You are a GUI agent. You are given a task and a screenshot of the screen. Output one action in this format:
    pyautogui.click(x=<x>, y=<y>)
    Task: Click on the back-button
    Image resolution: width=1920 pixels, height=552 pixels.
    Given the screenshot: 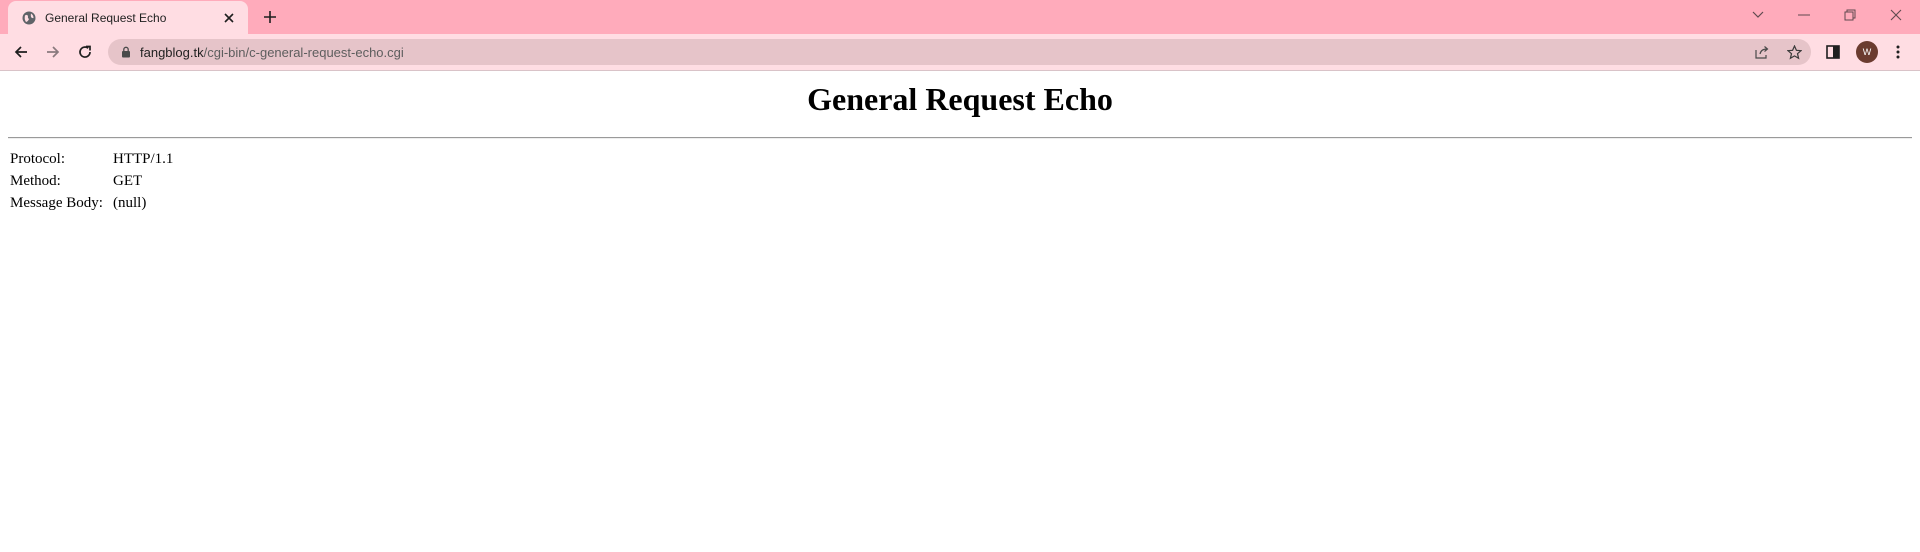 What is the action you would take?
    pyautogui.click(x=21, y=52)
    